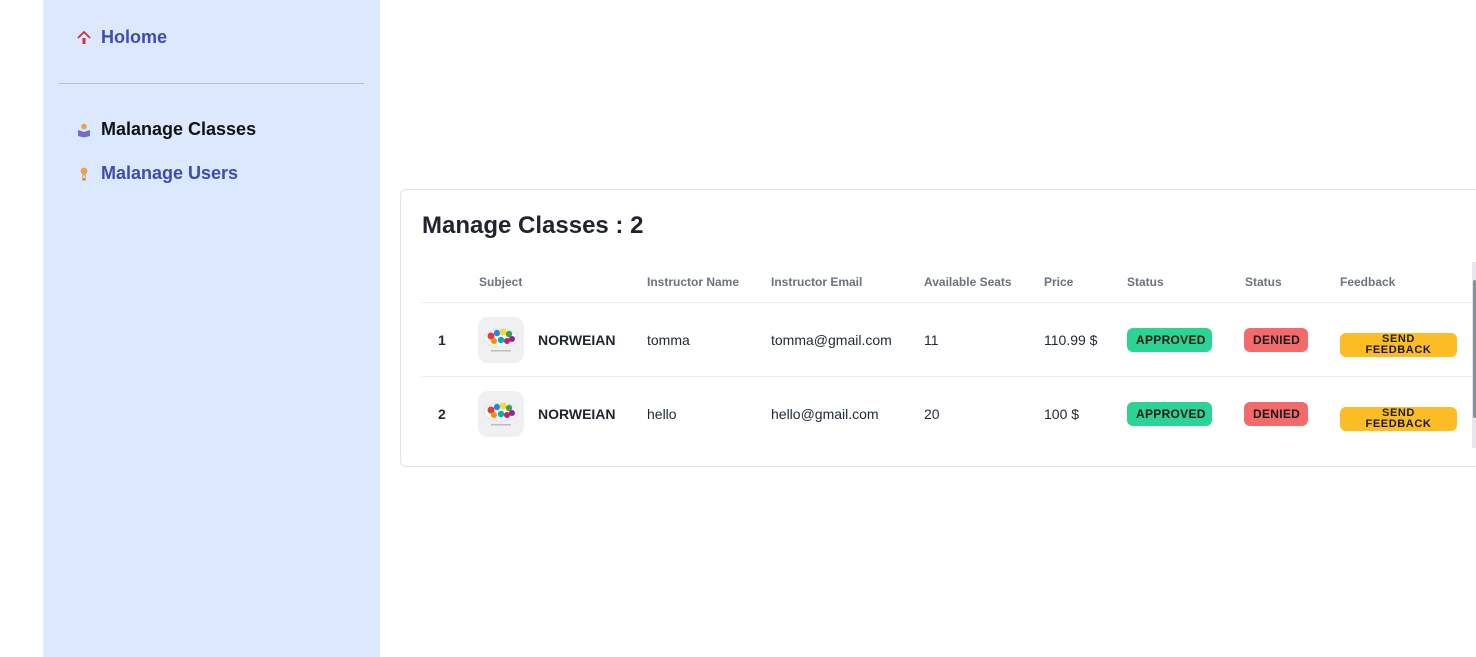 The width and height of the screenshot is (1476, 657). Describe the element at coordinates (501, 282) in the screenshot. I see `column-header-subject: Subject` at that location.